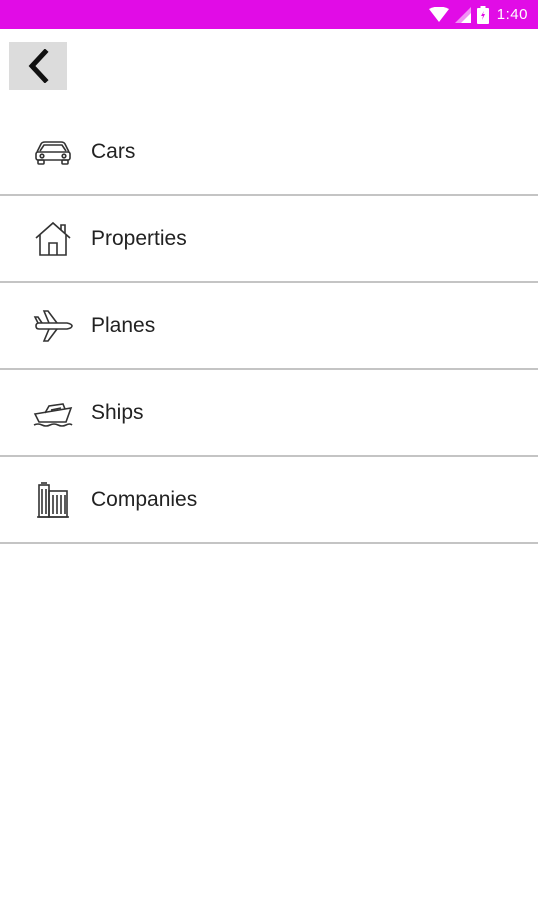 Image resolution: width=538 pixels, height=900 pixels. I want to click on wifi-icon, so click(438, 14).